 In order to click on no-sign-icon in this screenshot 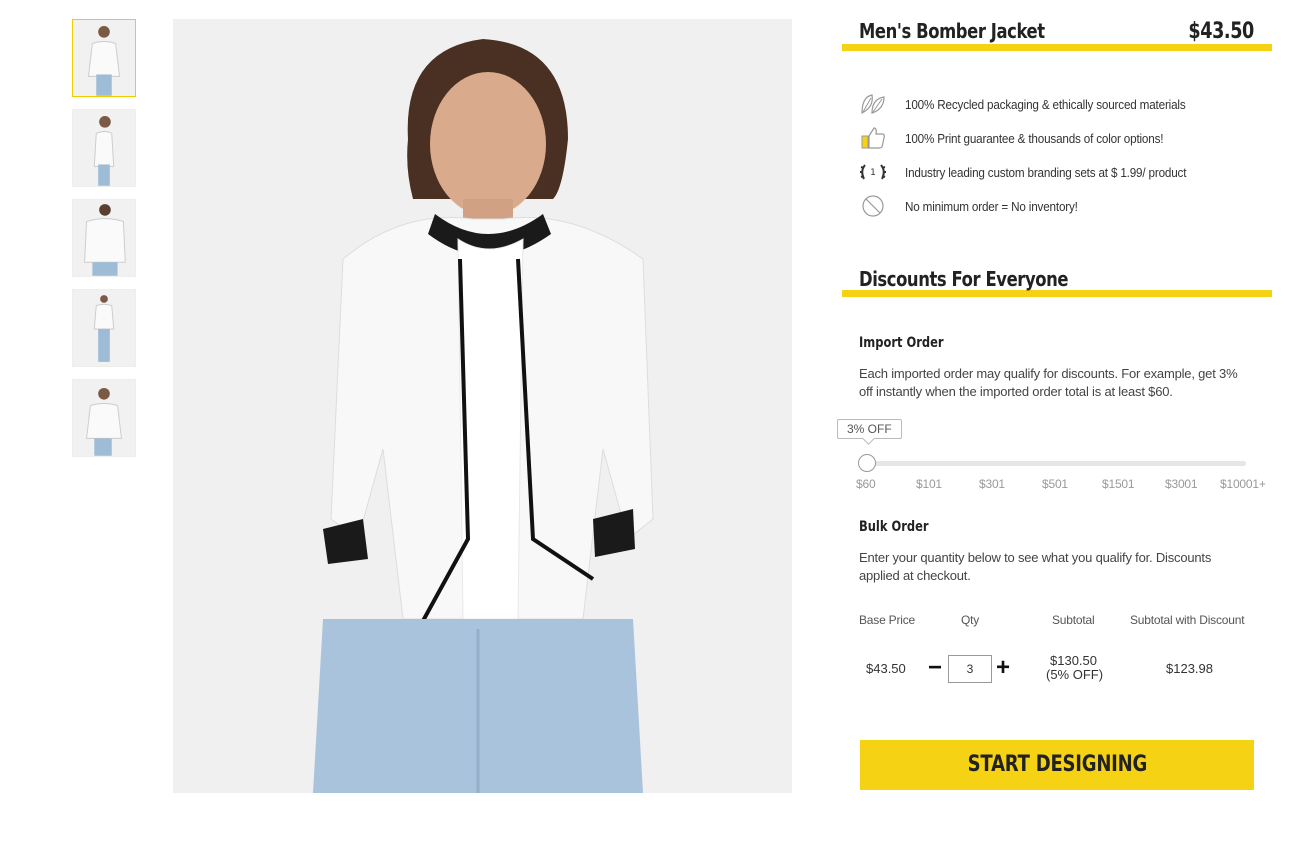, I will do `click(873, 206)`.